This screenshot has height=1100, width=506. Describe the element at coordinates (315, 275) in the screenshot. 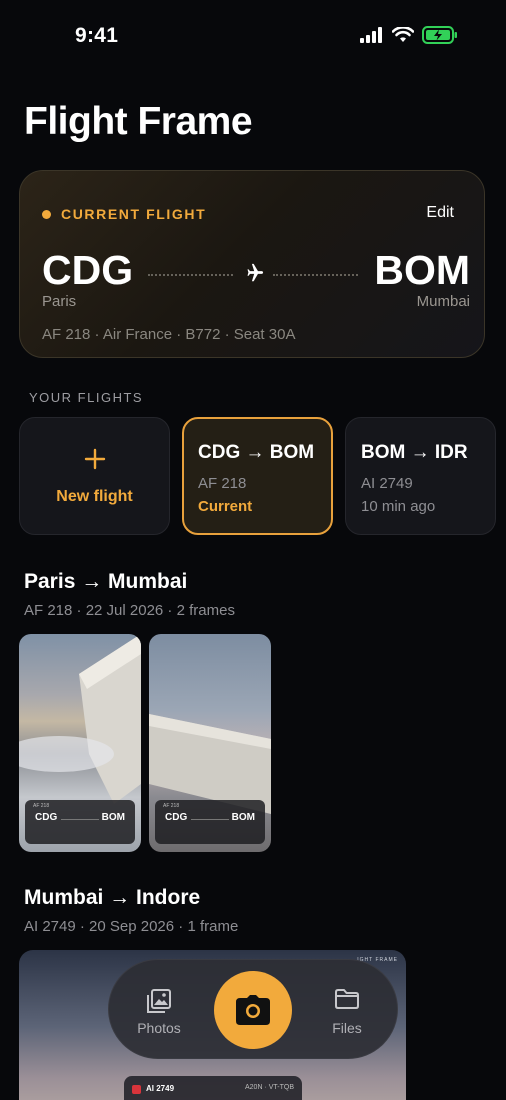

I see `route-dots-right` at that location.